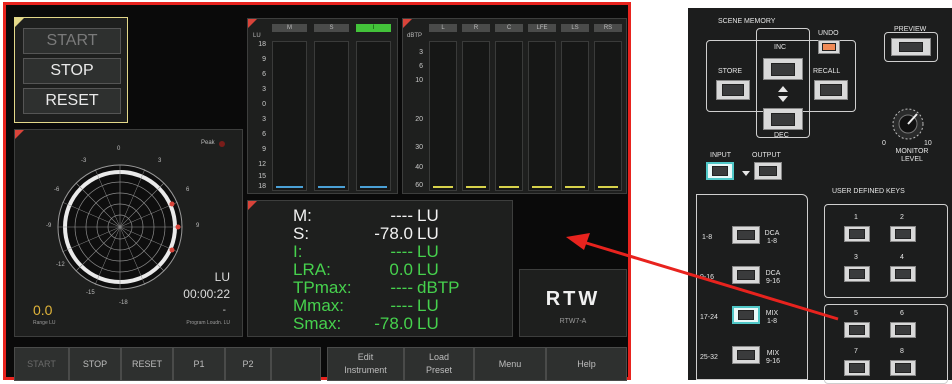  What do you see at coordinates (730, 71) in the screenshot?
I see `store-label: STORE` at bounding box center [730, 71].